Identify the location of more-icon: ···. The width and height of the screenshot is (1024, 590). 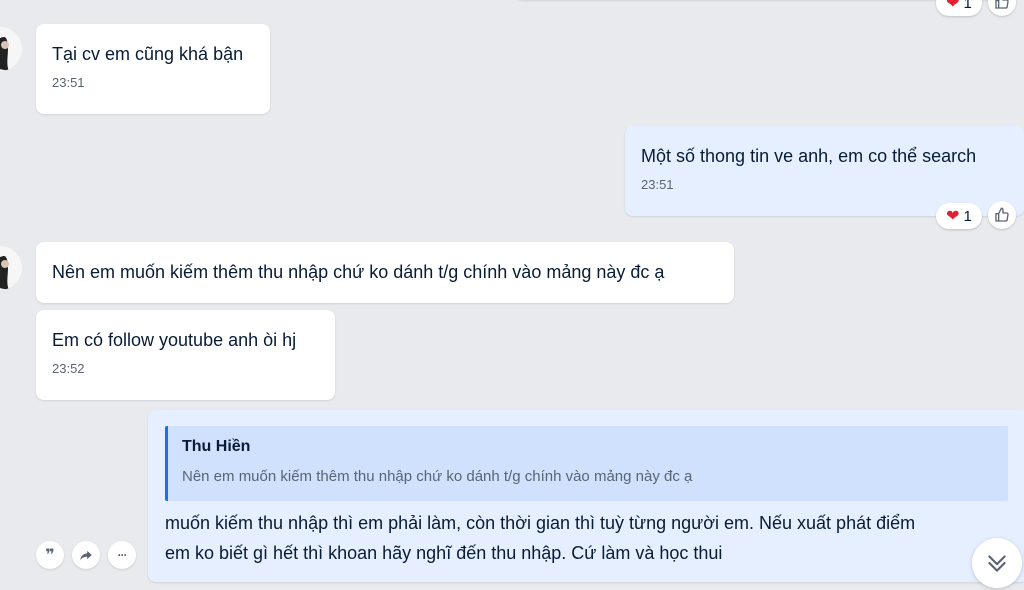
(122, 555).